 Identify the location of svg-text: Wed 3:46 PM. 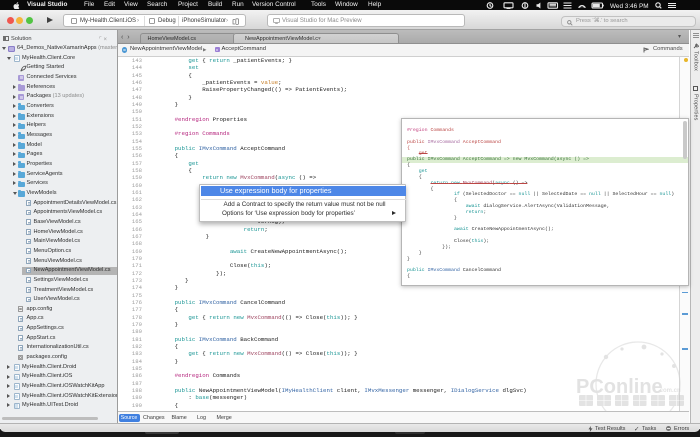
(629, 6).